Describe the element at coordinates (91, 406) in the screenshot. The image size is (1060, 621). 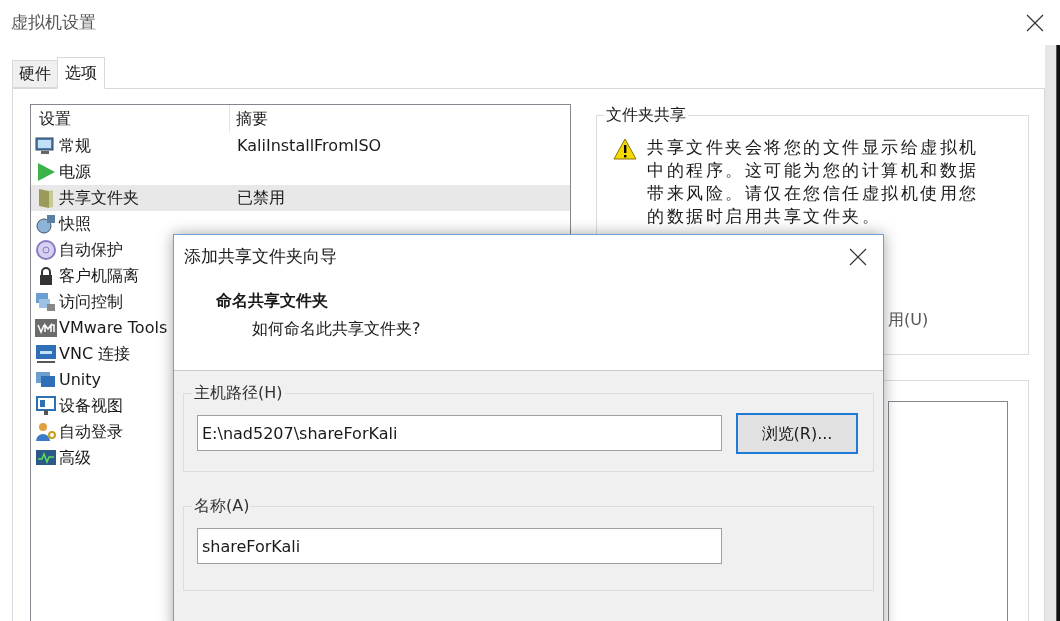
I see `item-name: 设备视图` at that location.